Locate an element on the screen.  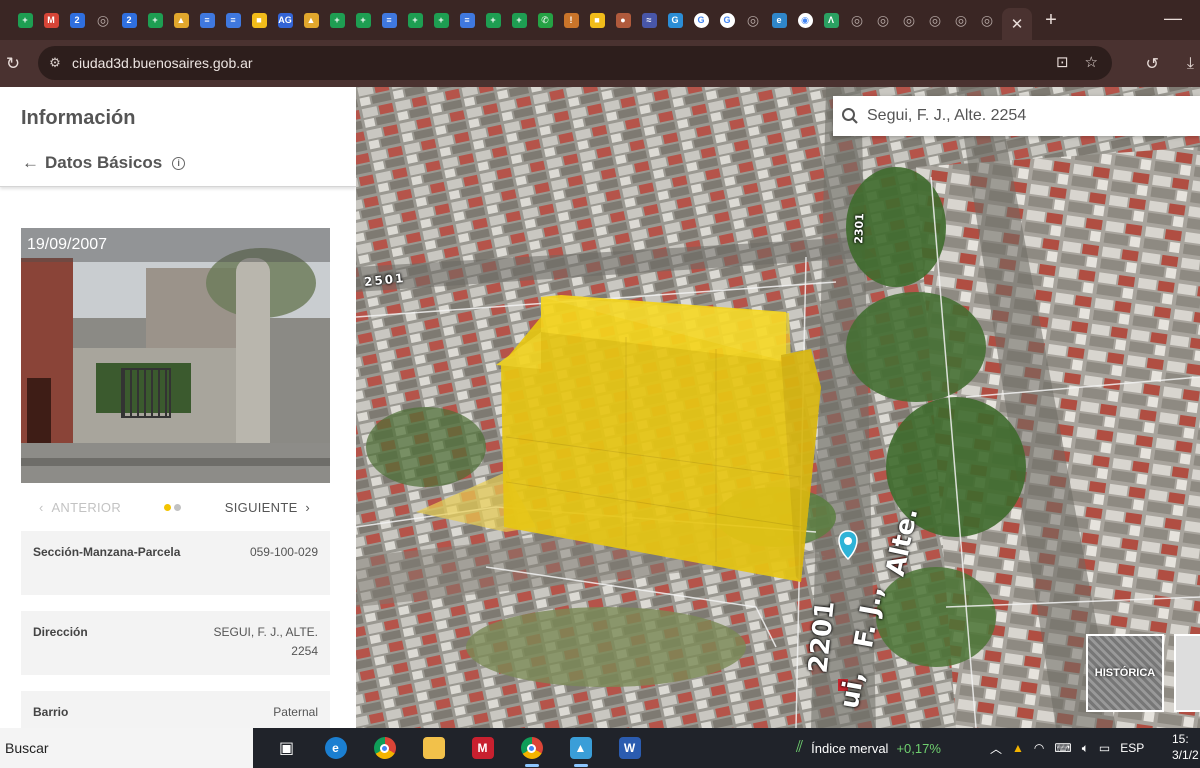
task-view-button: ▣ is located at coordinates (286, 748).